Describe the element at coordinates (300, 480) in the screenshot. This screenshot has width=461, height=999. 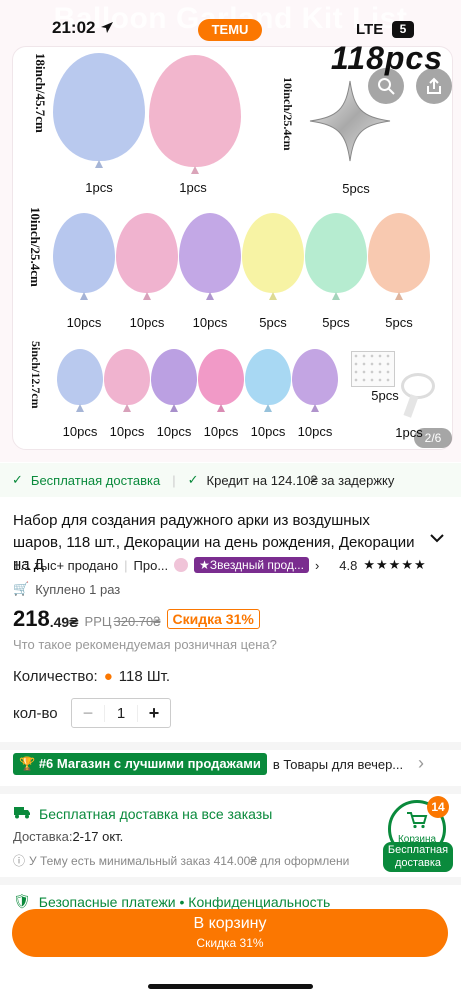
I see `credit-text: Кредит на 124.10₴ за задержку` at that location.